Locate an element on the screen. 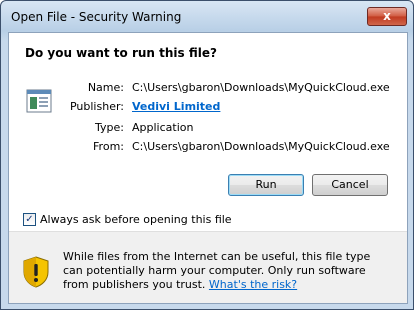 The height and width of the screenshot is (310, 414). close-icon: x is located at coordinates (387, 16).